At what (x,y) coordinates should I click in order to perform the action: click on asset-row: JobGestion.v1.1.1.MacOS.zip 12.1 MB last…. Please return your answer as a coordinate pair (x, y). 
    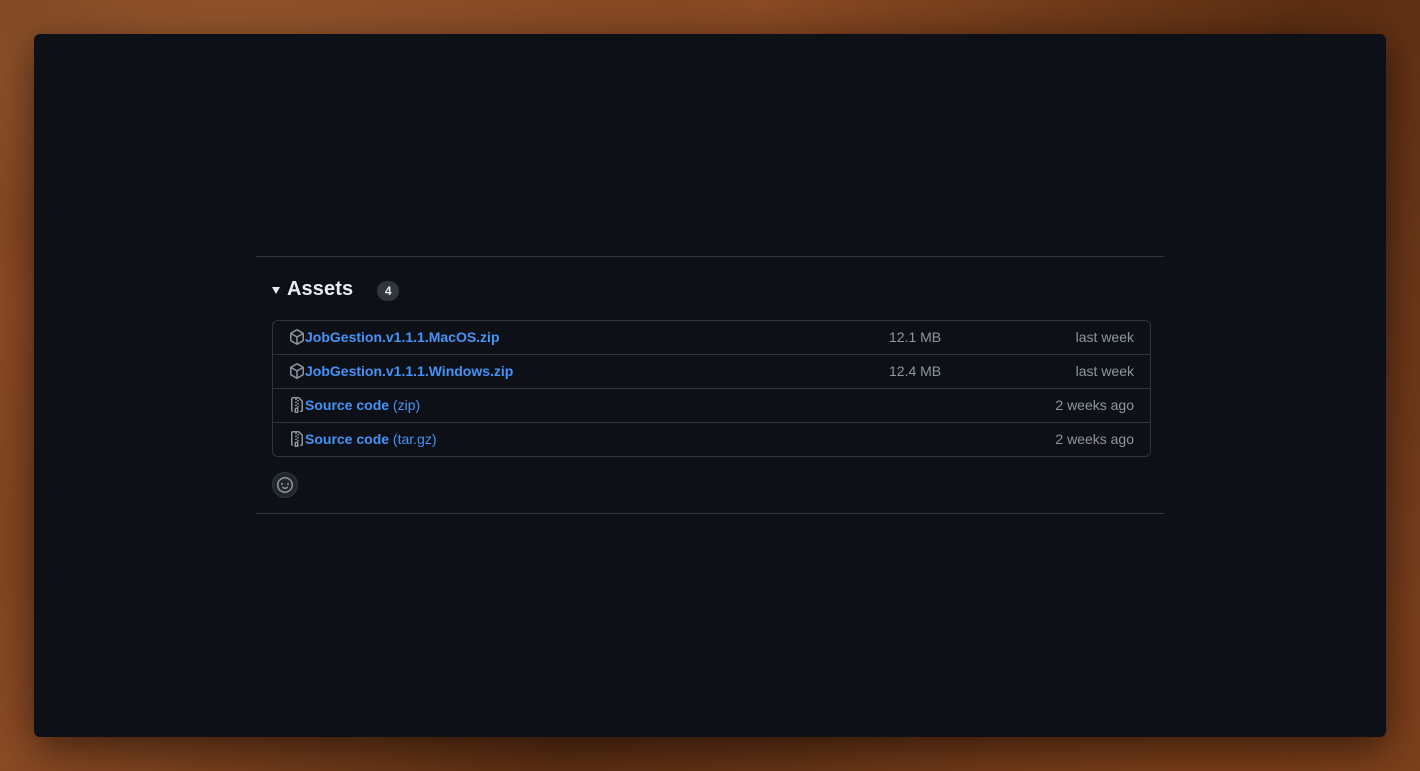
    Looking at the image, I should click on (711, 337).